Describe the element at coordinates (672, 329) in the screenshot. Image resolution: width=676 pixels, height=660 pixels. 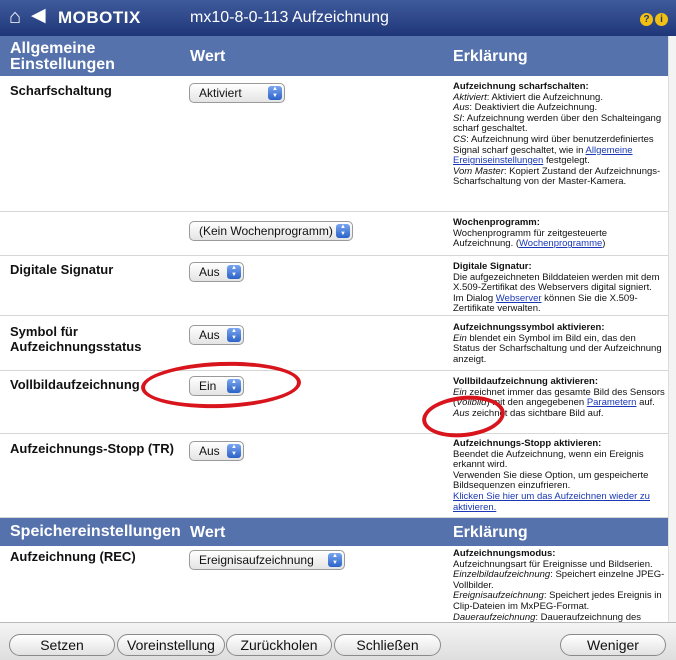
I see `vertical-scrollbar` at that location.